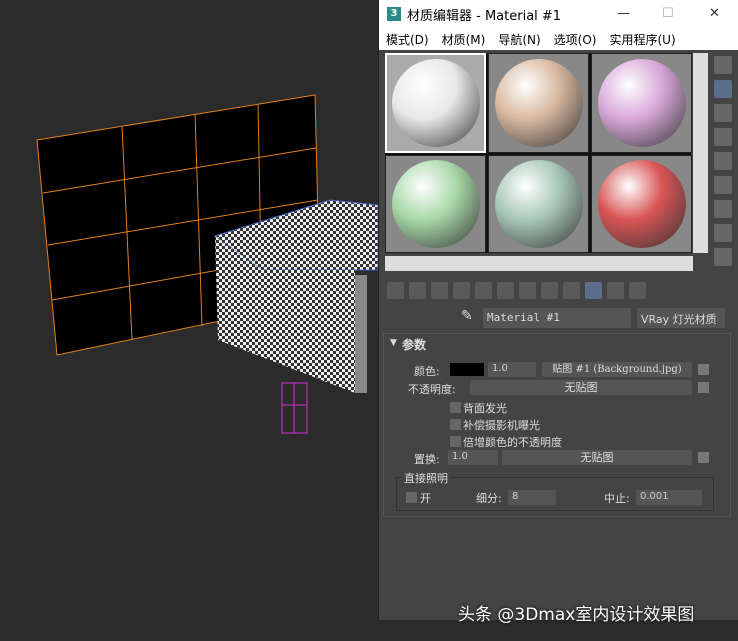 Image resolution: width=738 pixels, height=641 pixels. I want to click on window-object, so click(294, 408).